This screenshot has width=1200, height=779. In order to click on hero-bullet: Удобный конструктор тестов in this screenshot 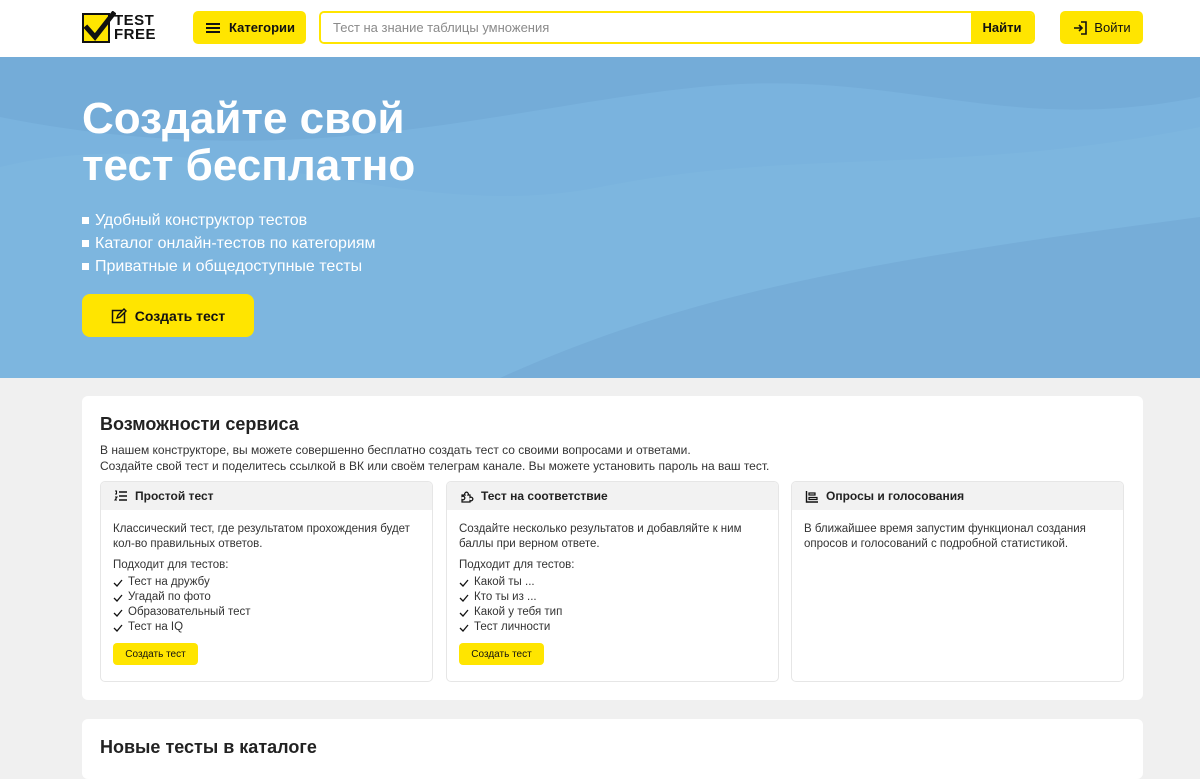, I will do `click(229, 220)`.